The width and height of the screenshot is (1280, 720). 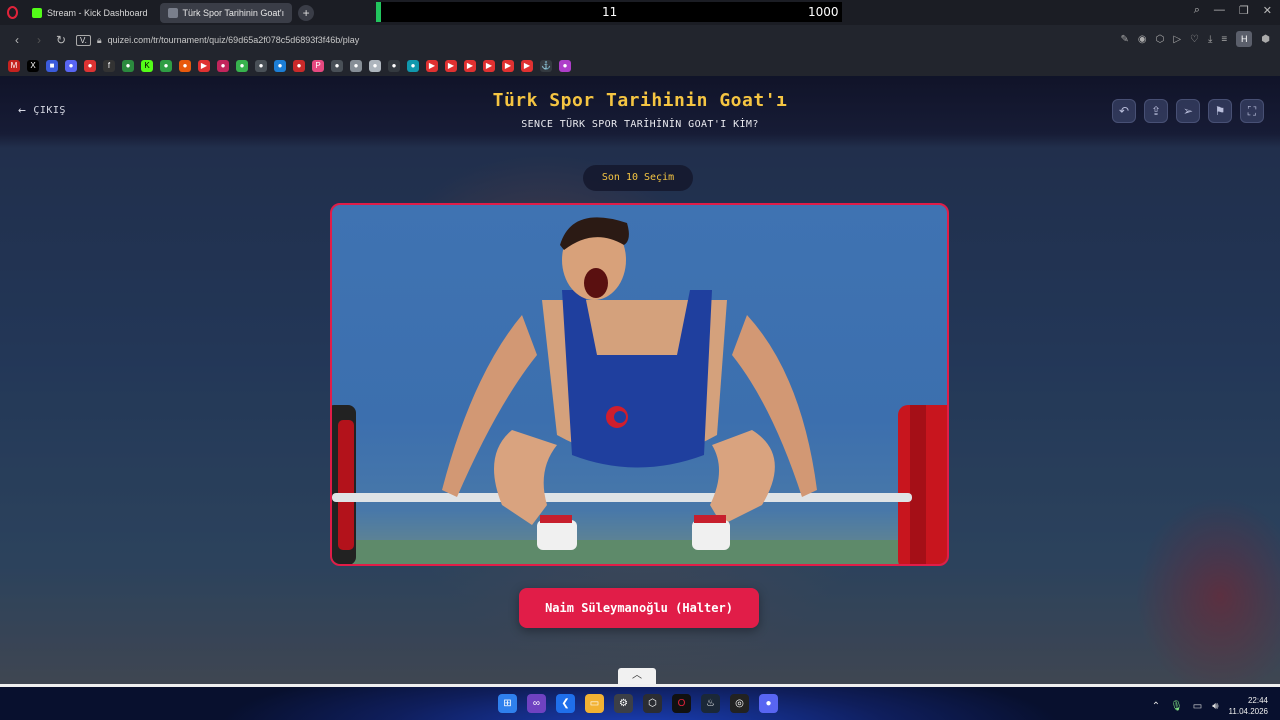 I want to click on restore-icon: ❐, so click(x=1244, y=10).